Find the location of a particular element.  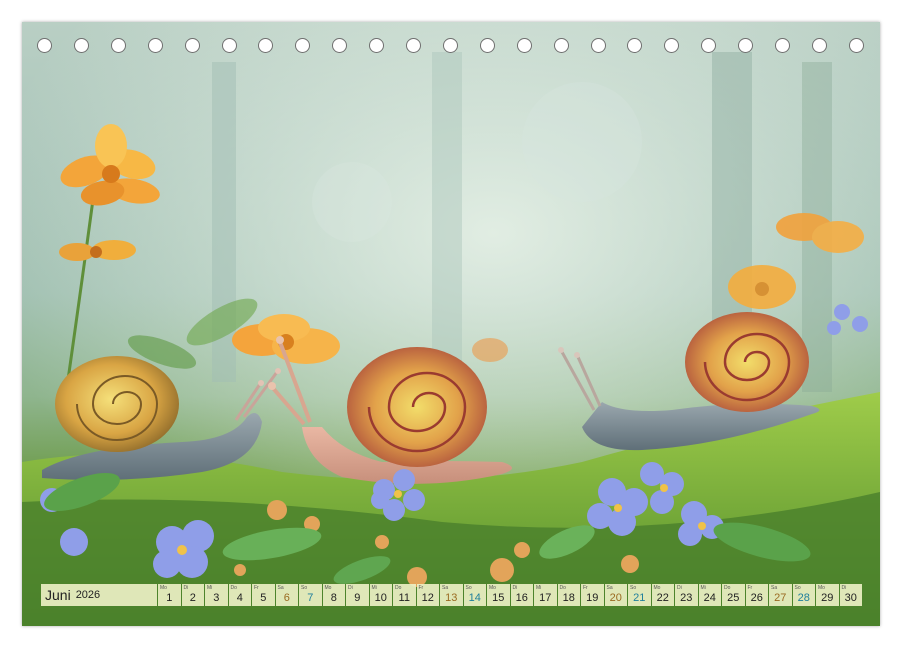

day-number: 9 is located at coordinates (357, 598).